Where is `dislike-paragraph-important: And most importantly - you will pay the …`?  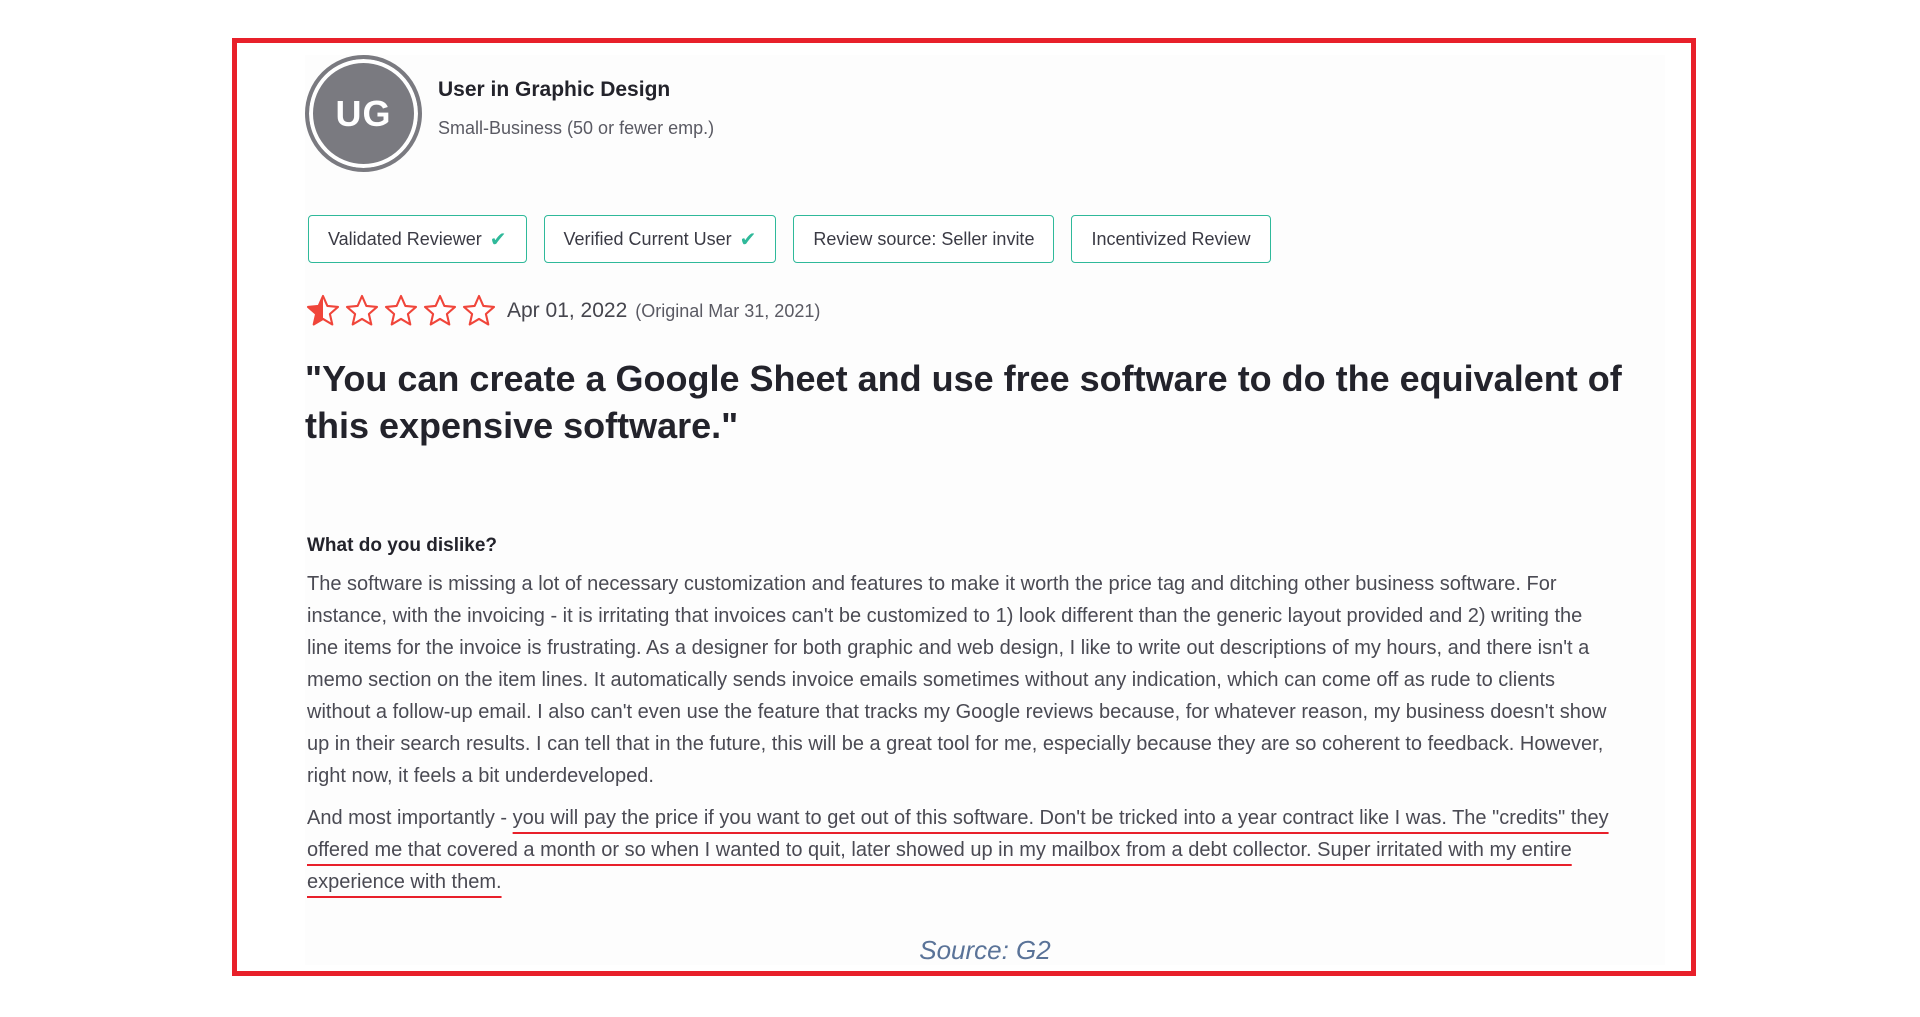 dislike-paragraph-important: And most importantly - you will pay the … is located at coordinates (959, 850).